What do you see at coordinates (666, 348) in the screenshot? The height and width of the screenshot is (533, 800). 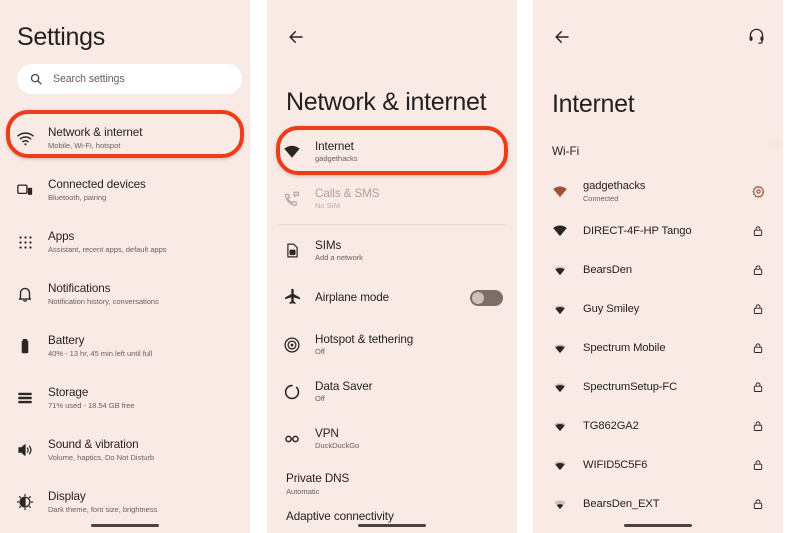 I see `wifi-network-text: Spectrum Mobile` at bounding box center [666, 348].